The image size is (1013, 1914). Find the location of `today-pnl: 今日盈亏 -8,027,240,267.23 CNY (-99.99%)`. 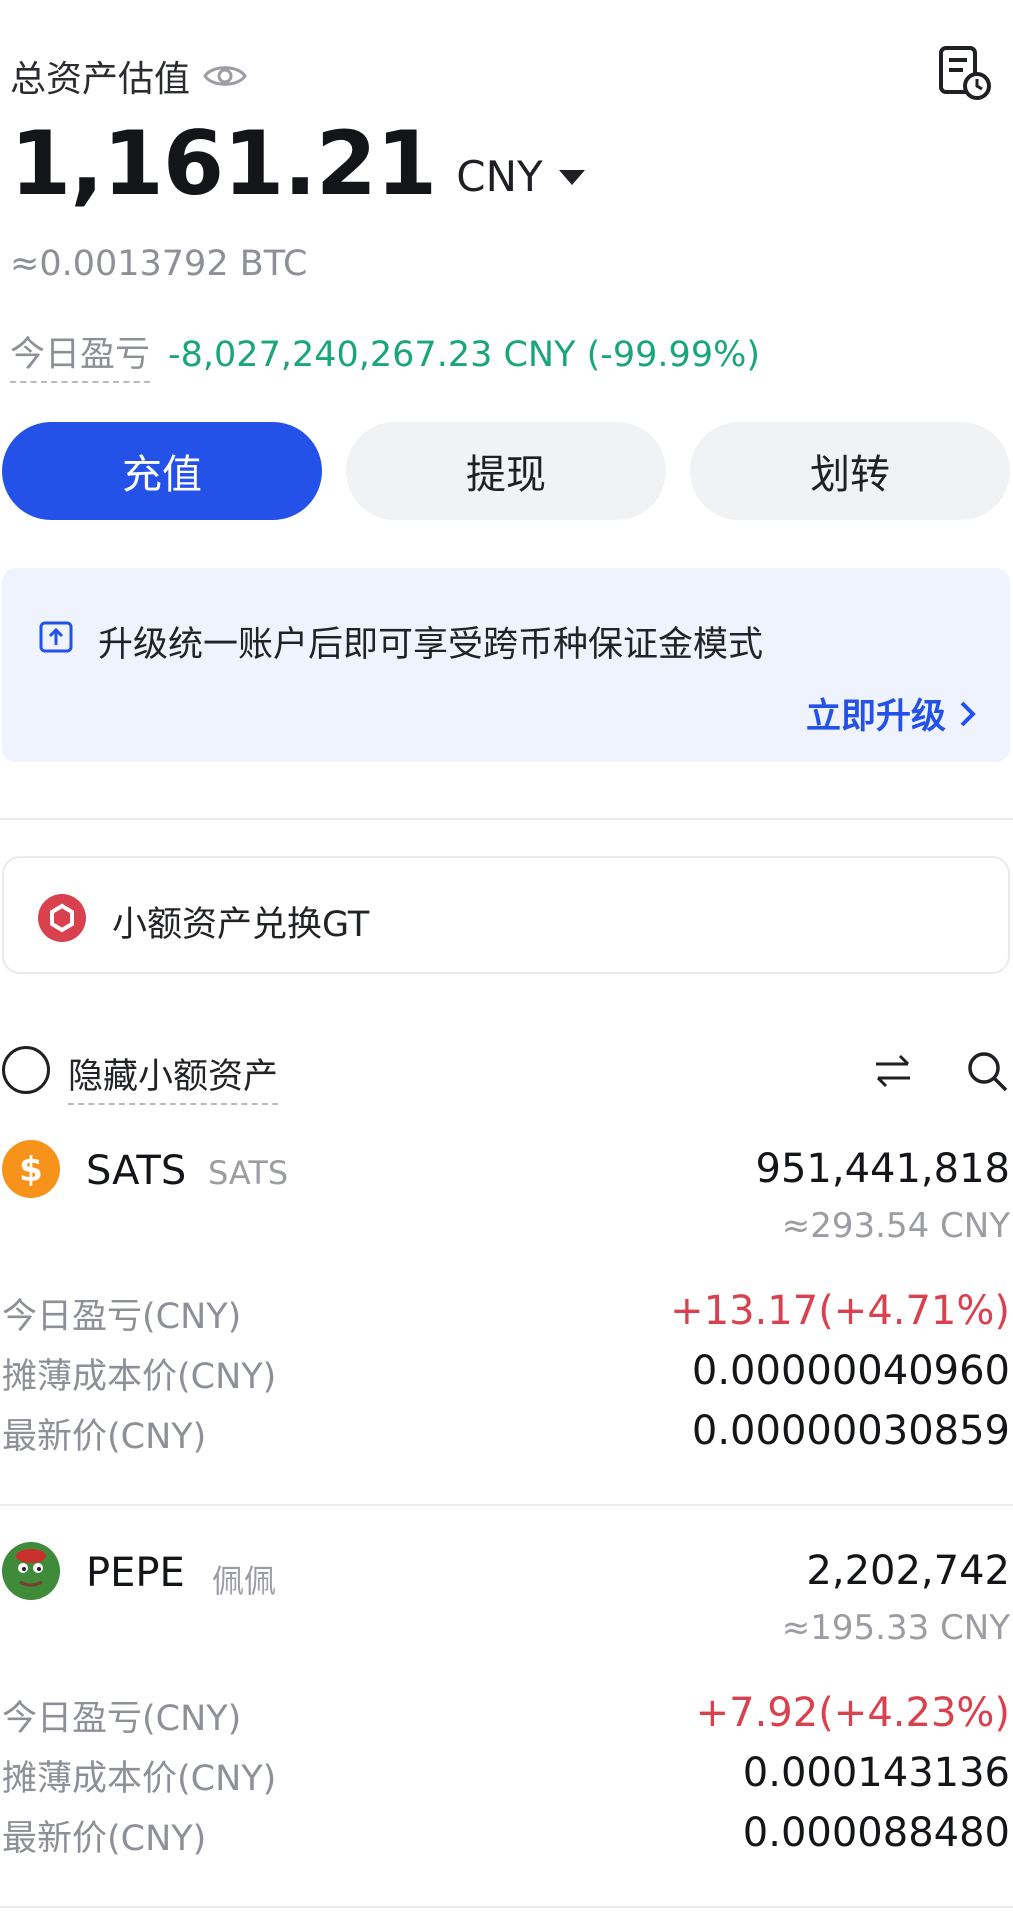

today-pnl: 今日盈亏 -8,027,240,267.23 CNY (-99.99%) is located at coordinates (385, 354).